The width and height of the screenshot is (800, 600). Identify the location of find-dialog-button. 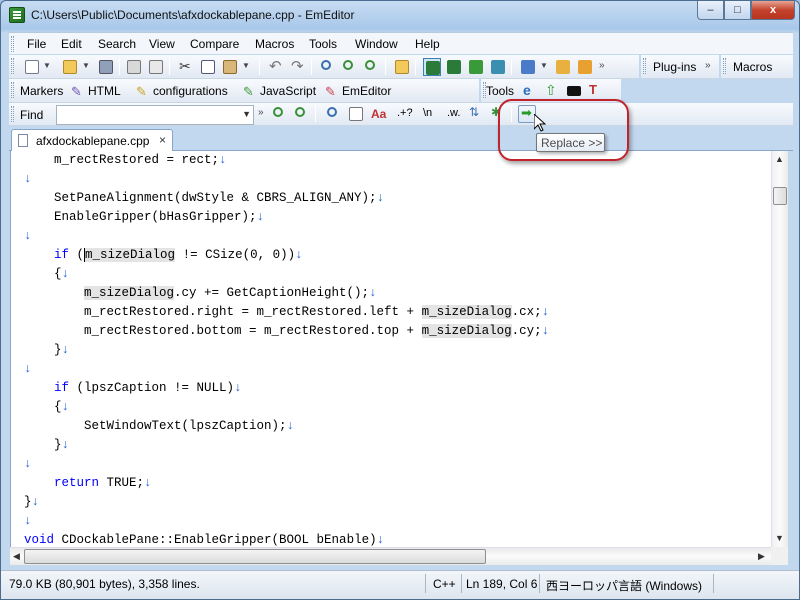
(334, 114).